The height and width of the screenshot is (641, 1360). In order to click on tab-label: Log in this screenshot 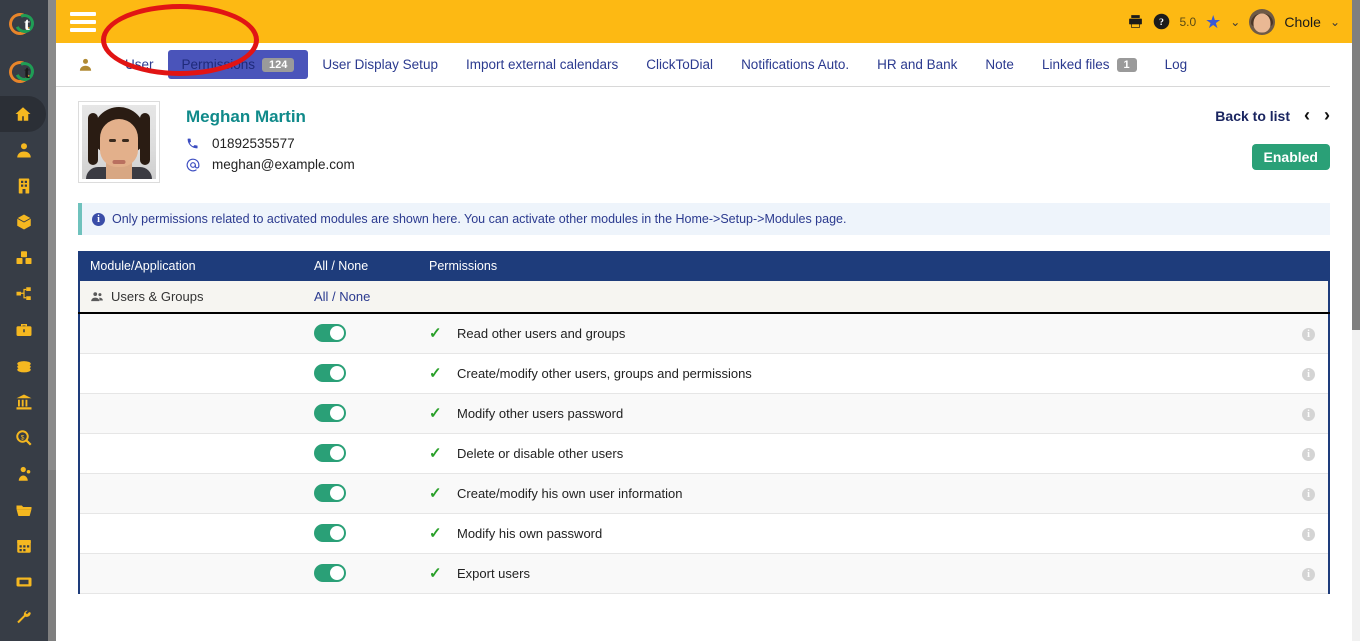, I will do `click(1176, 64)`.